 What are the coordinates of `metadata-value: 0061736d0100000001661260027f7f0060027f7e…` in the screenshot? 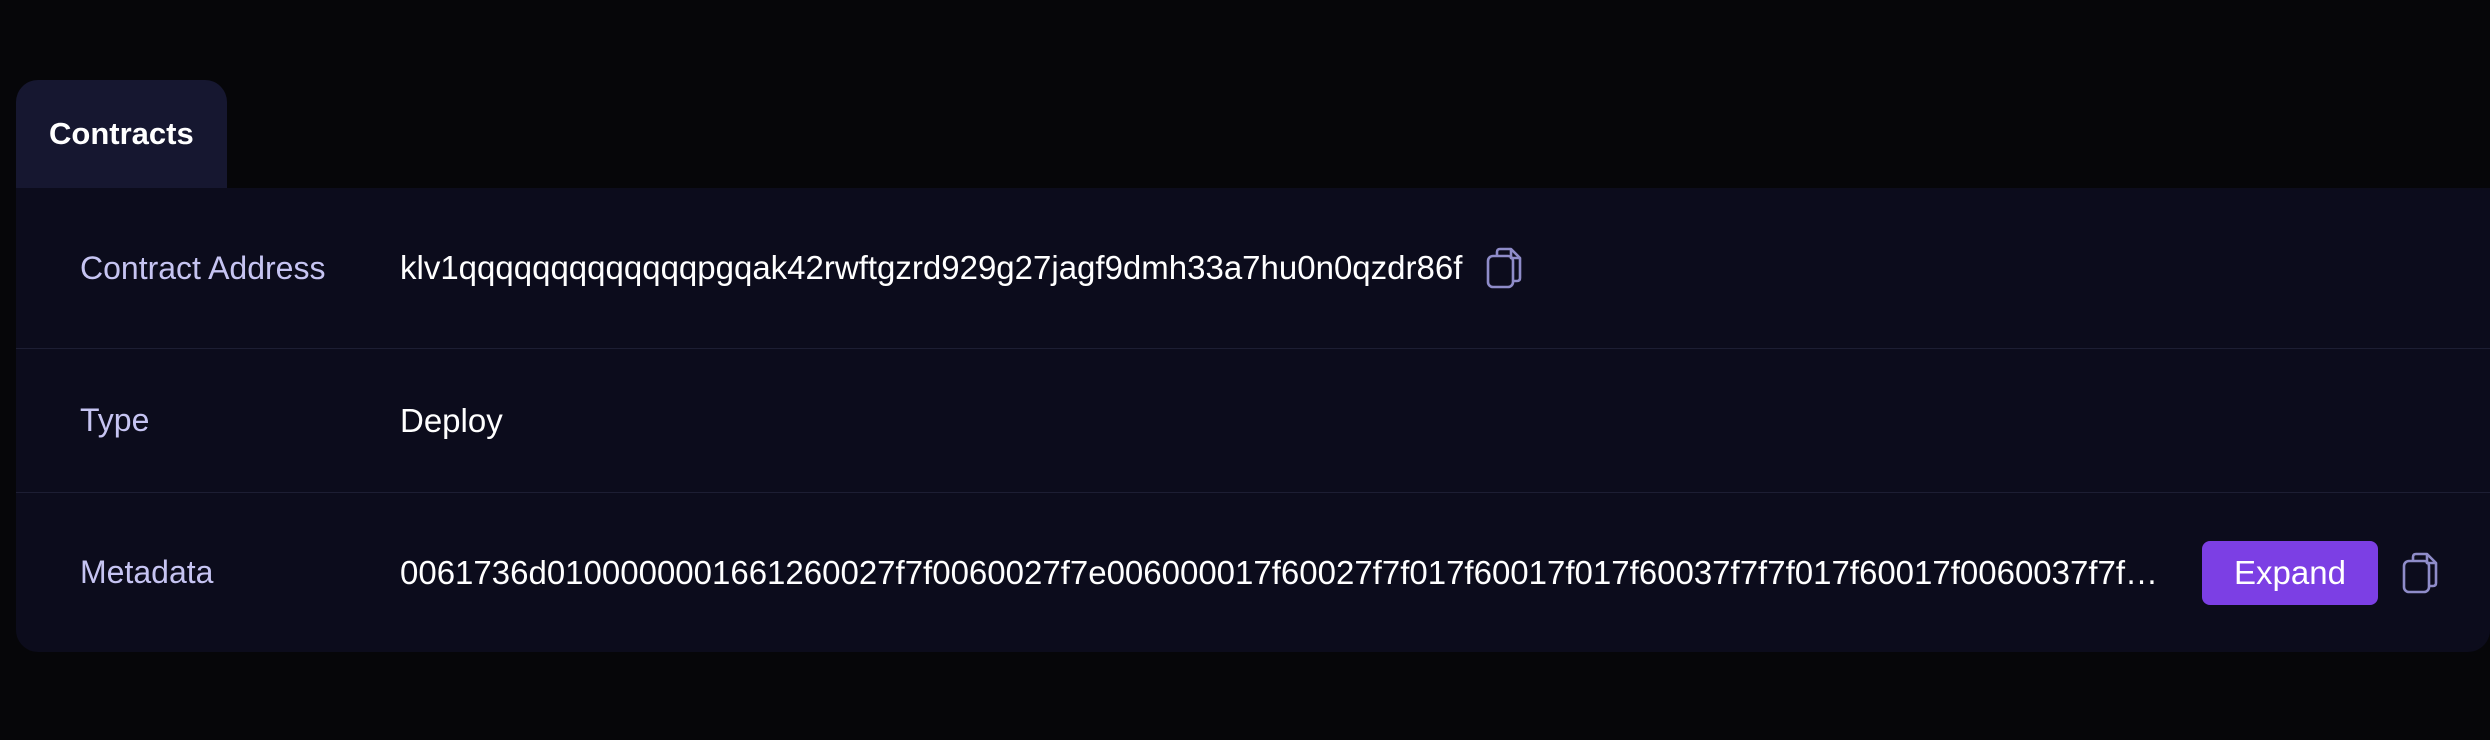 It's located at (1279, 572).